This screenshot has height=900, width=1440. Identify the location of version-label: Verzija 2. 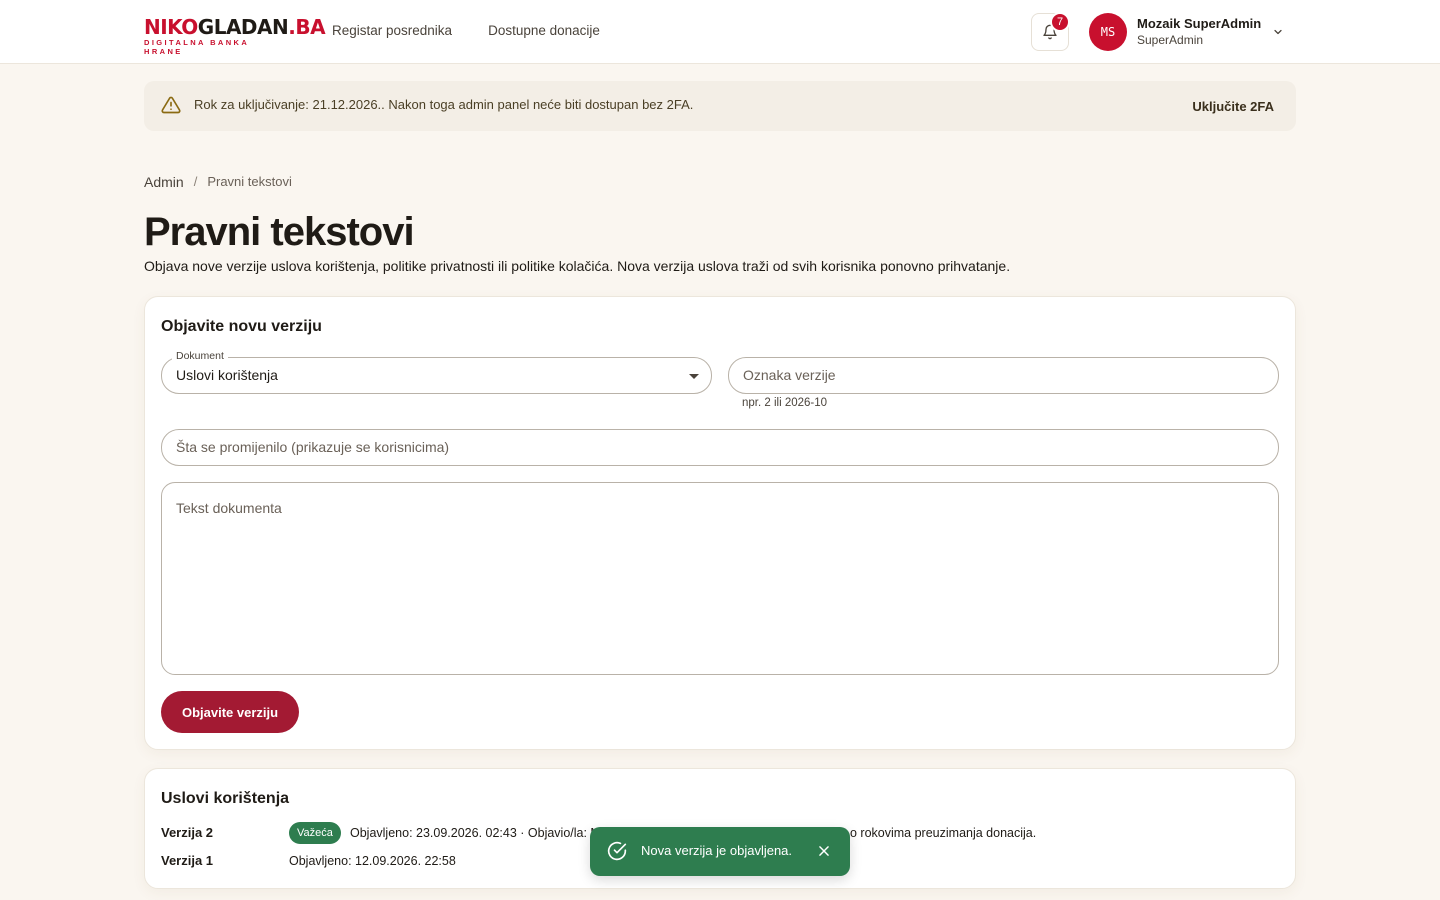
(187, 832).